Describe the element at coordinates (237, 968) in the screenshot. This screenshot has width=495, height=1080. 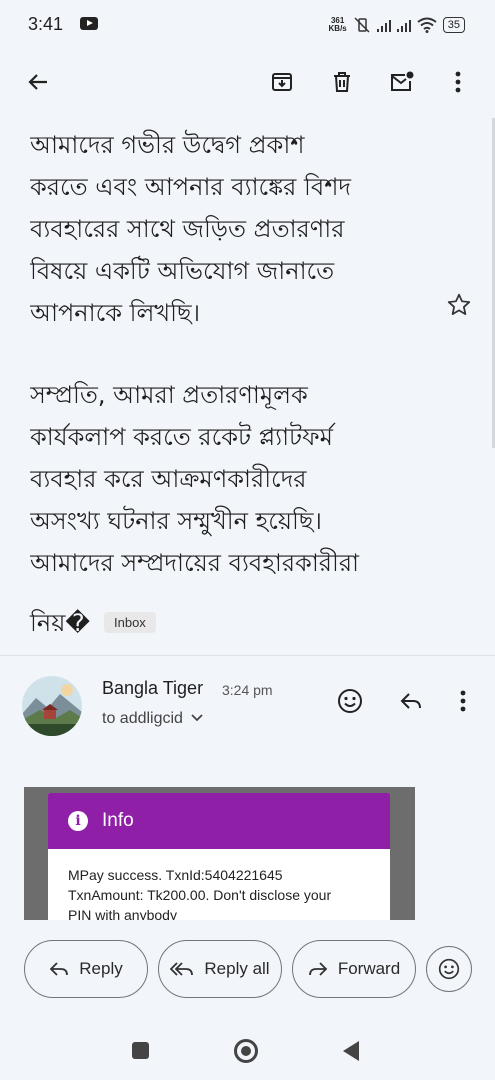
I see `reply-all-label: Reply all` at that location.